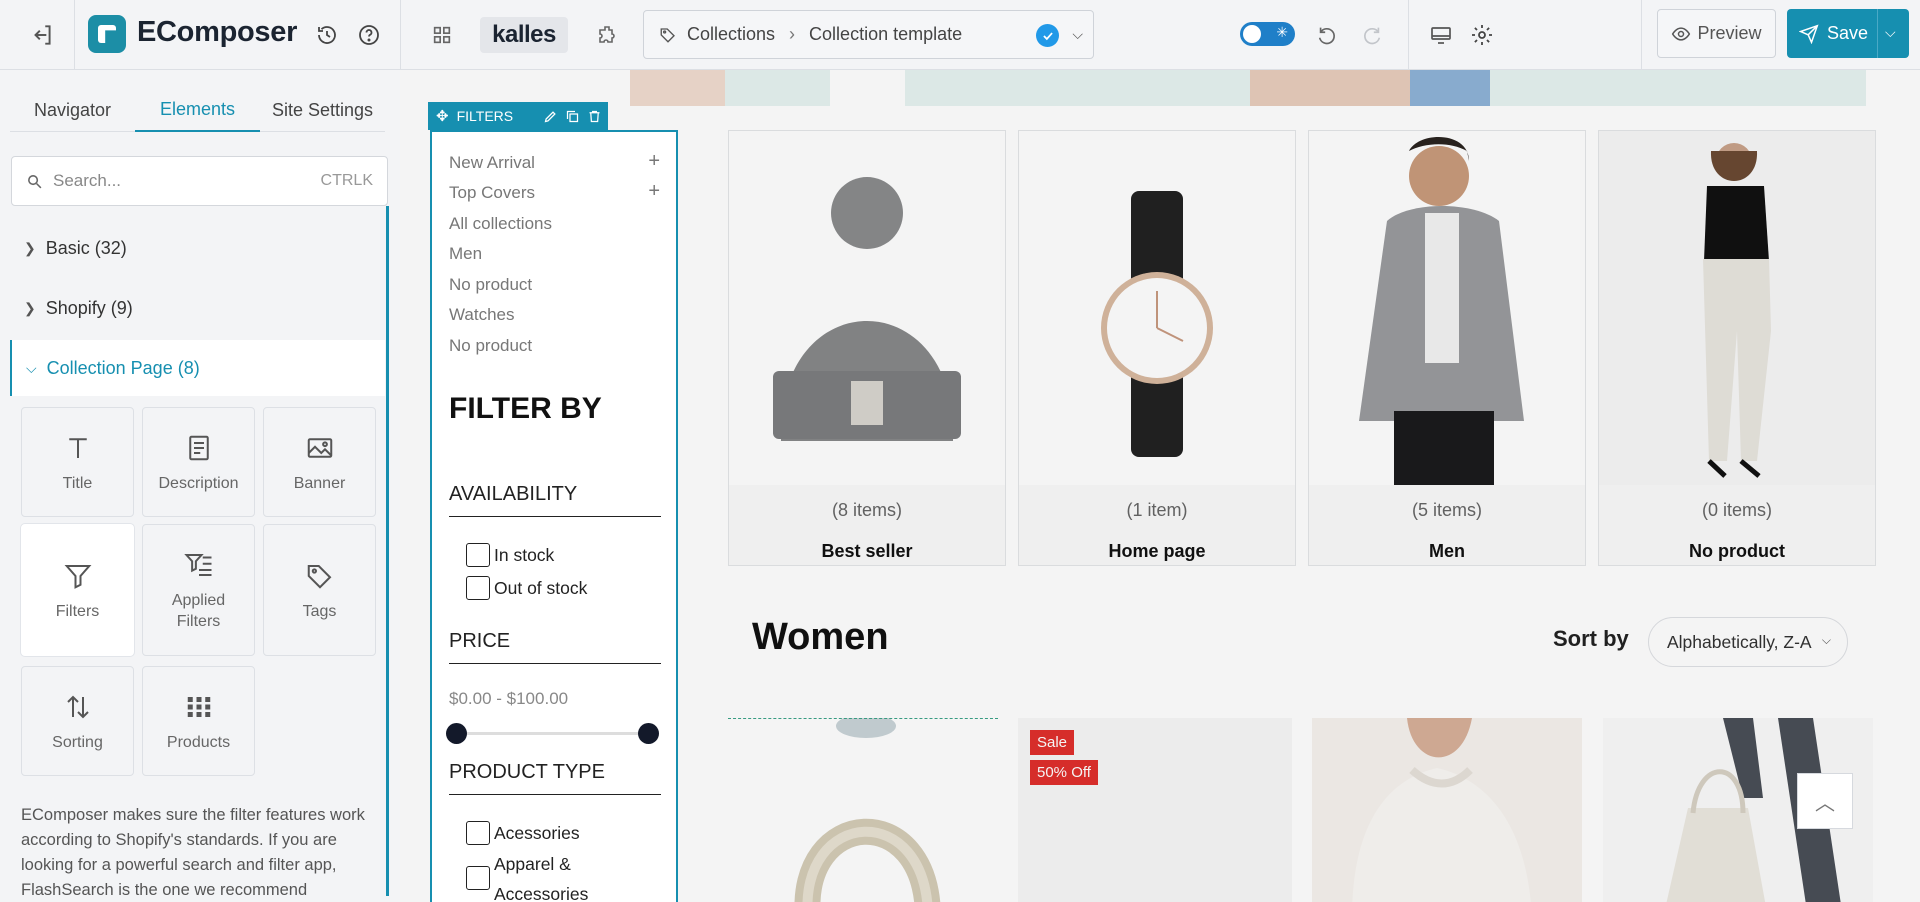 The width and height of the screenshot is (1920, 902). What do you see at coordinates (524, 35) in the screenshot?
I see `theme-name: kalles` at bounding box center [524, 35].